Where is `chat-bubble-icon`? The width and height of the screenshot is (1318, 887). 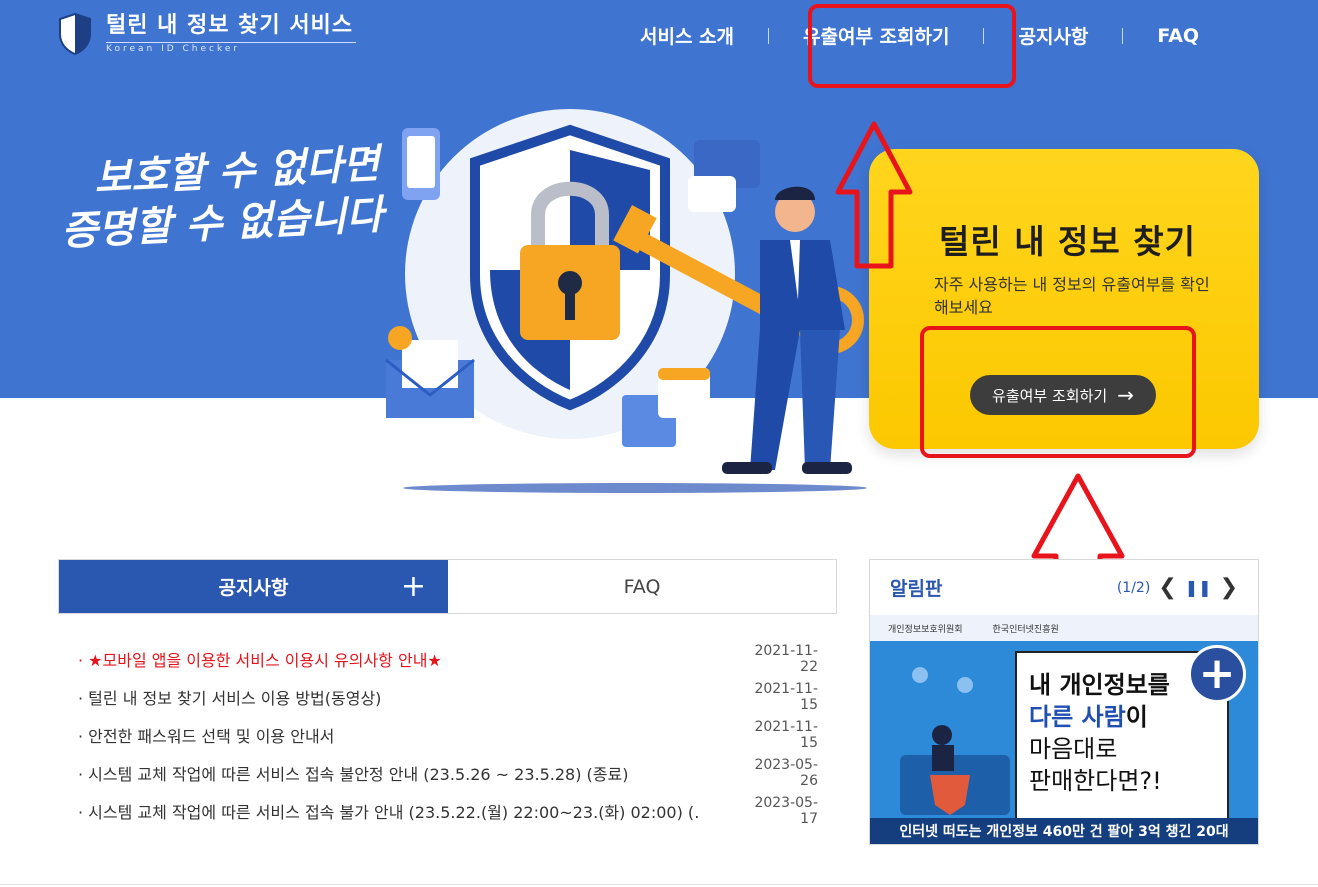 chat-bubble-icon is located at coordinates (724, 176).